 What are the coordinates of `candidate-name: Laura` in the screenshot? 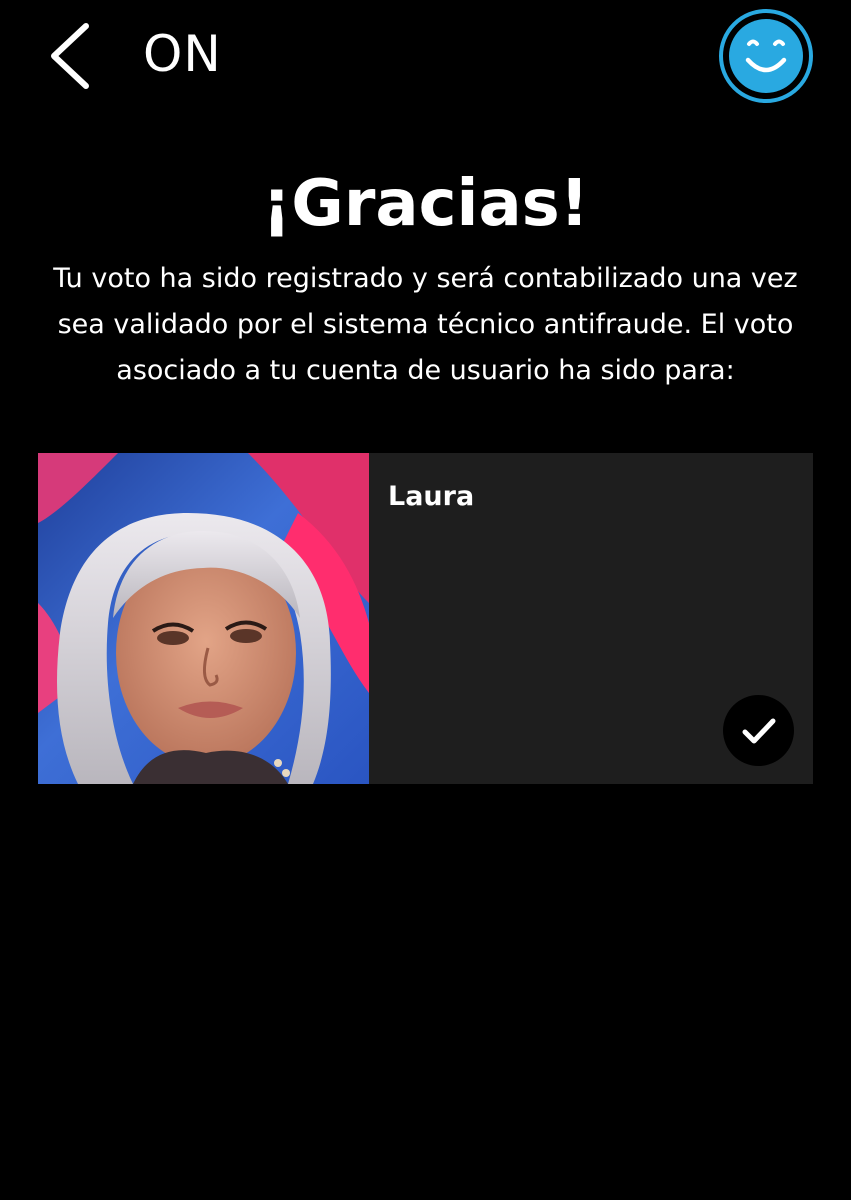 It's located at (431, 496).